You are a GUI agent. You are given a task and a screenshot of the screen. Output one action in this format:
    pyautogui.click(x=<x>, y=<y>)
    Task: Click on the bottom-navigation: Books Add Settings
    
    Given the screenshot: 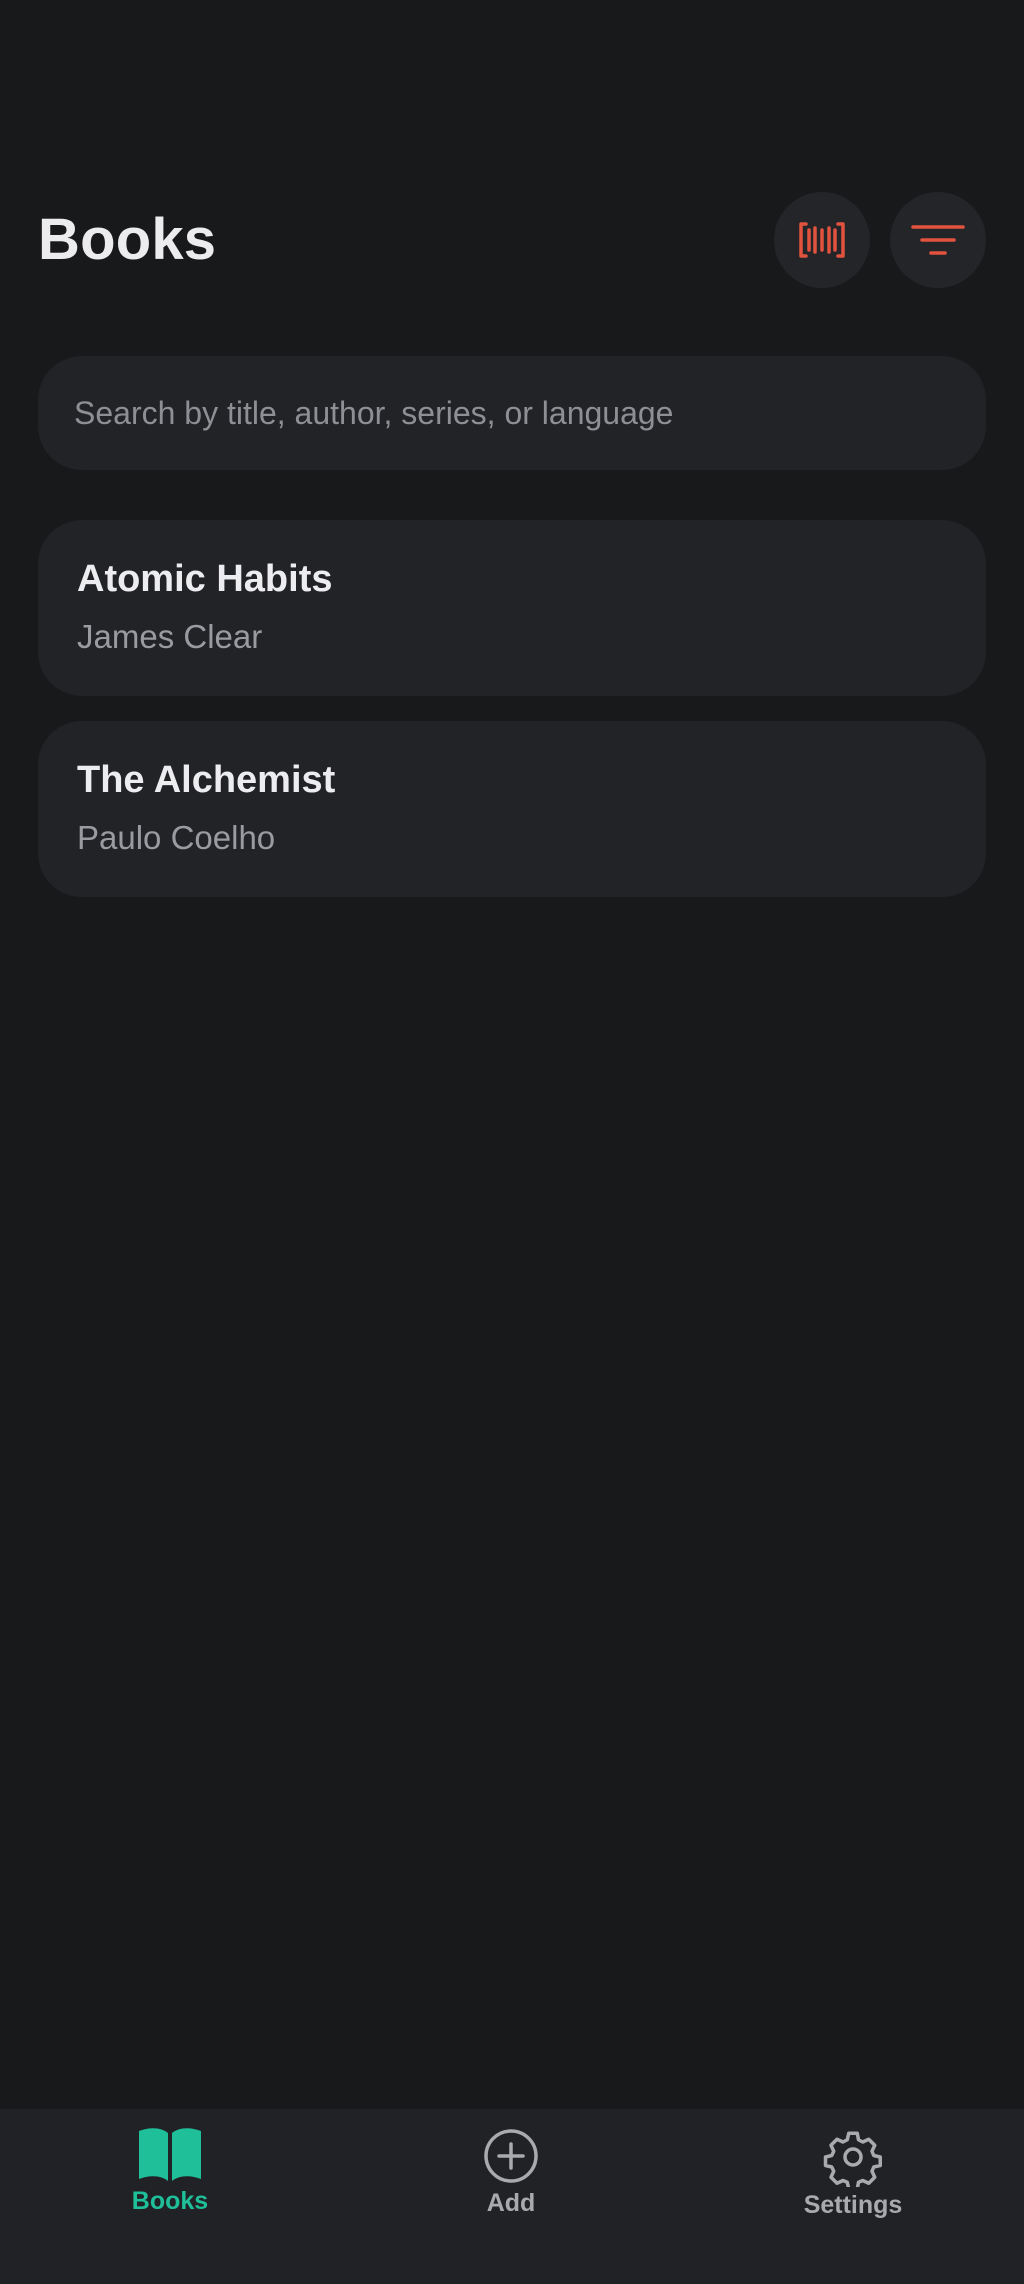 What is the action you would take?
    pyautogui.click(x=512, y=2196)
    